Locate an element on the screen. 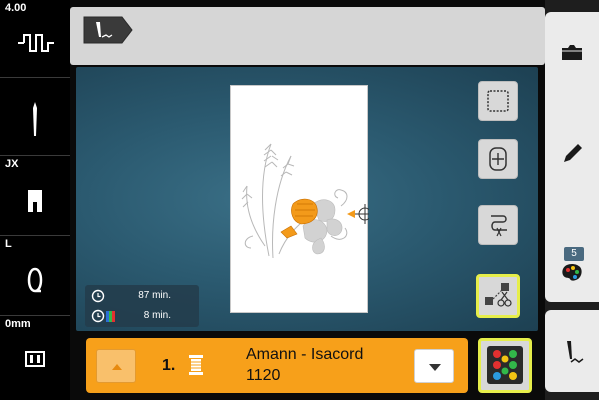 Image resolution: width=599 pixels, height=400 pixels. hoop-icon is located at coordinates (35, 280).